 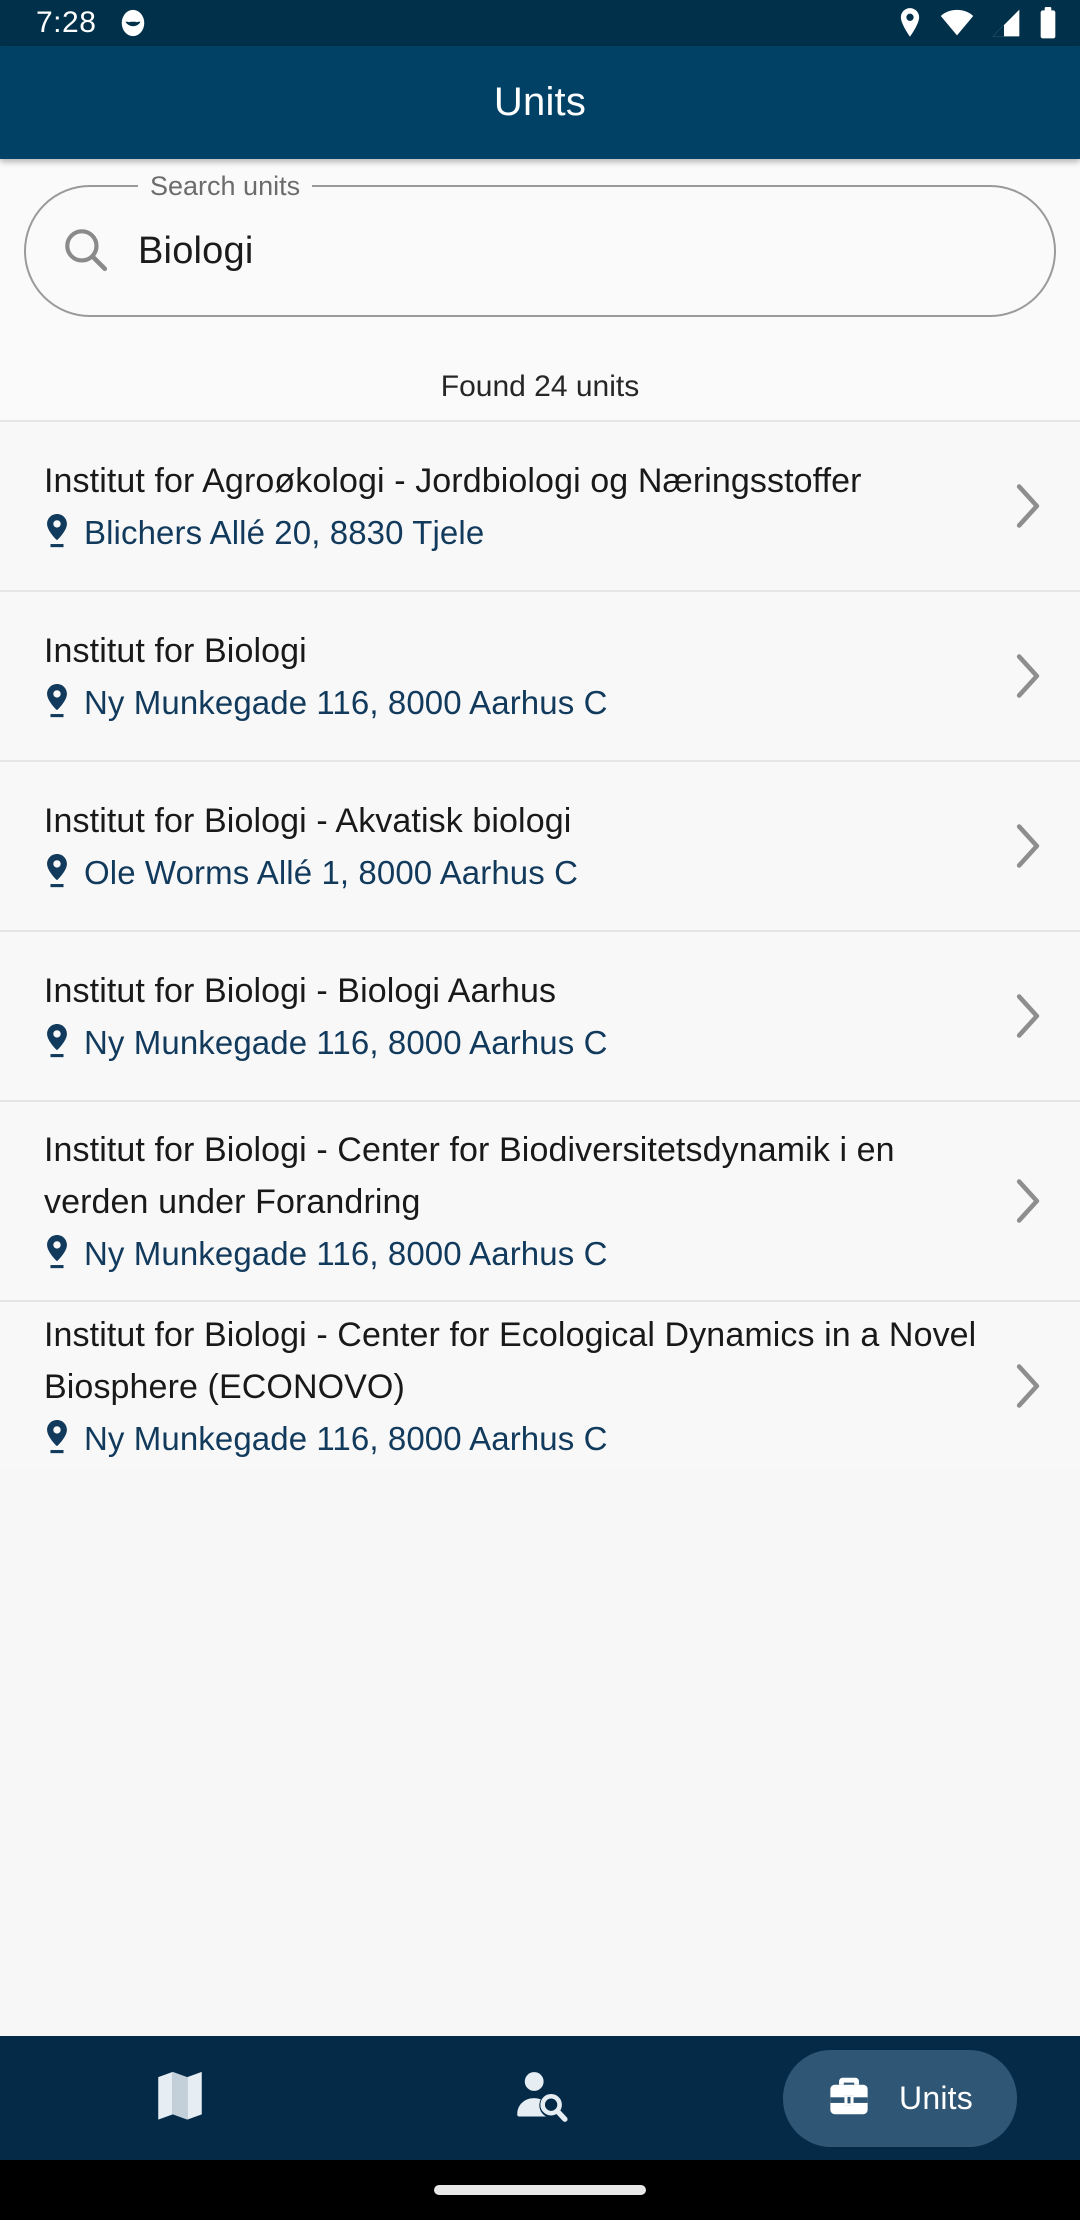 I want to click on system-gesture-bar, so click(x=540, y=2190).